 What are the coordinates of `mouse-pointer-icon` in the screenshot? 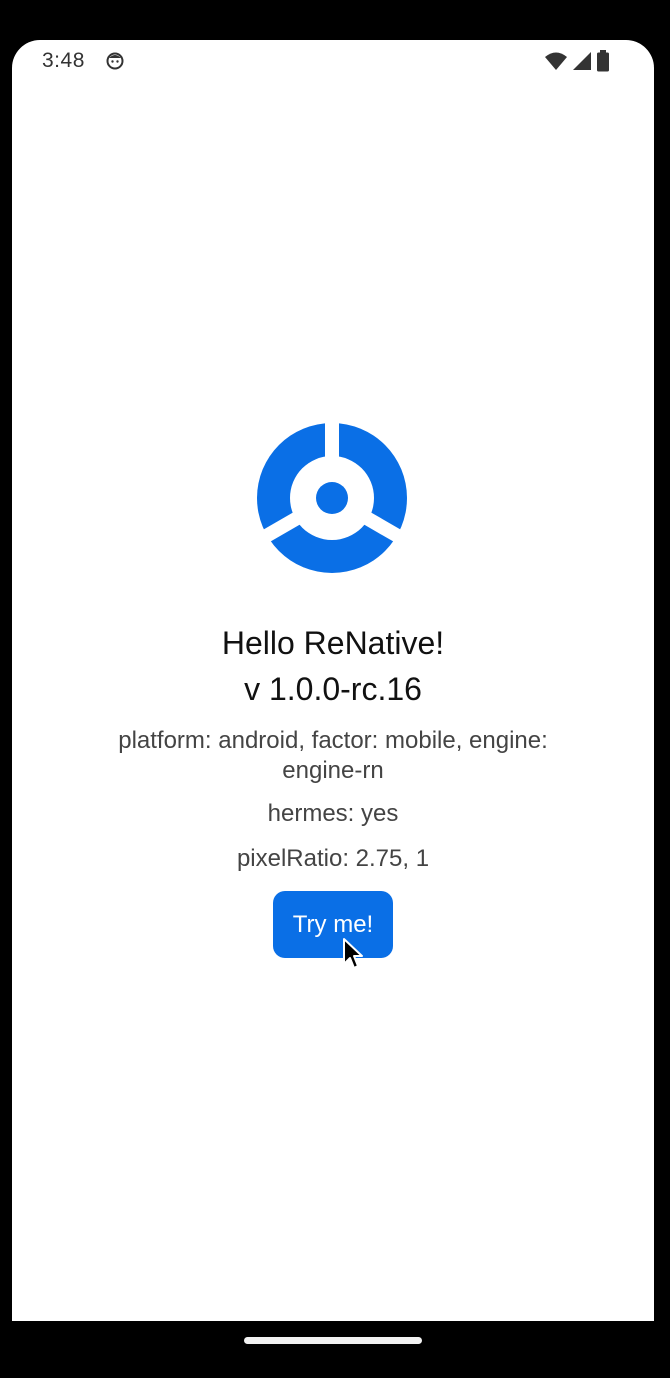 It's located at (354, 955).